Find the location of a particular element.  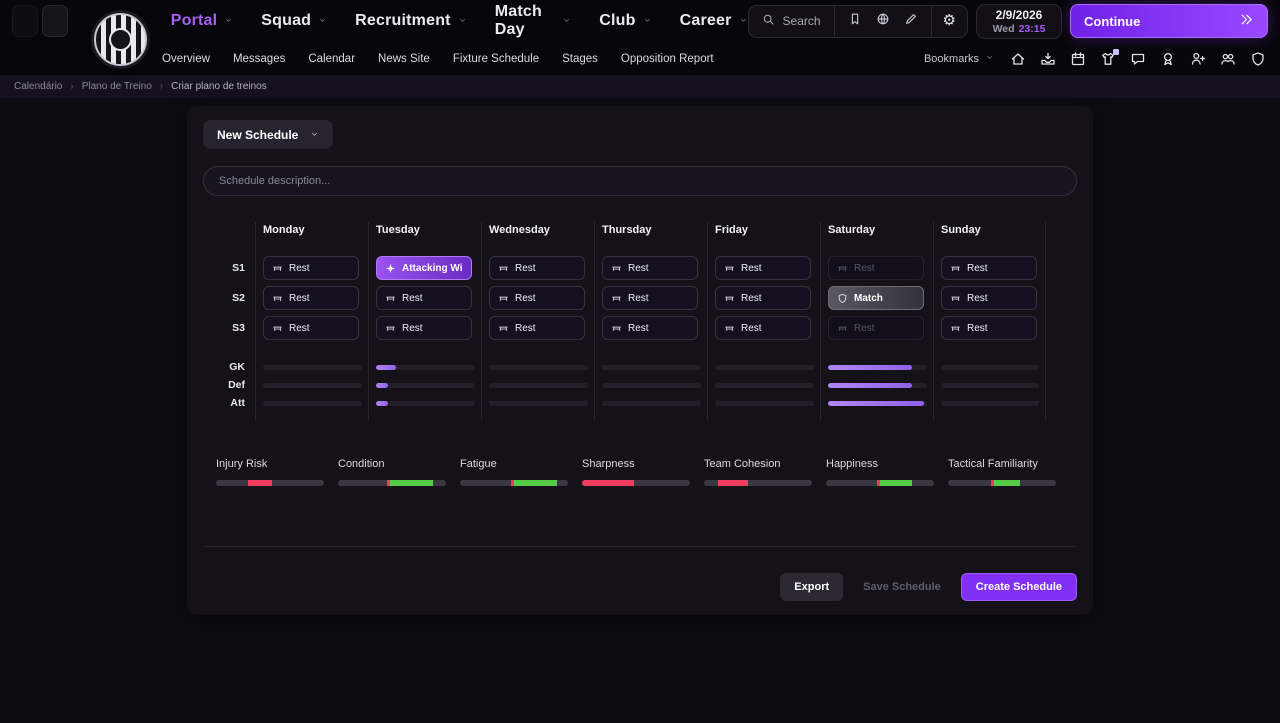

nav-item-recruitment: Recruitment is located at coordinates (411, 21).